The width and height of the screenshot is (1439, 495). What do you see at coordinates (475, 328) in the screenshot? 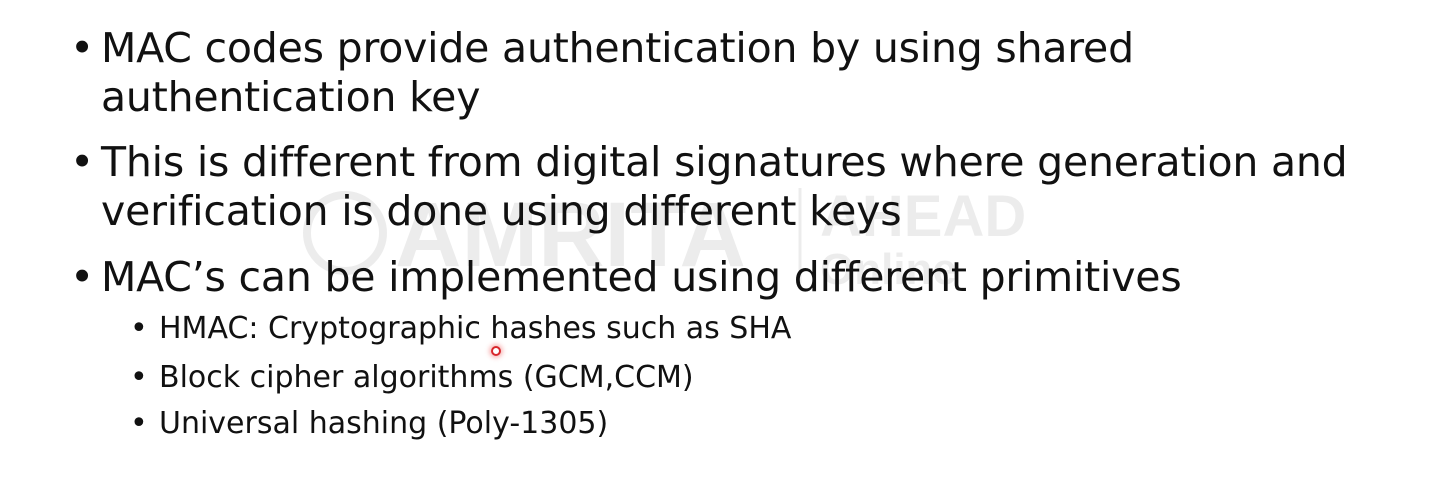
I see `sub-bullet-text: HMAC: Cryptographic hashes such as SHA` at bounding box center [475, 328].